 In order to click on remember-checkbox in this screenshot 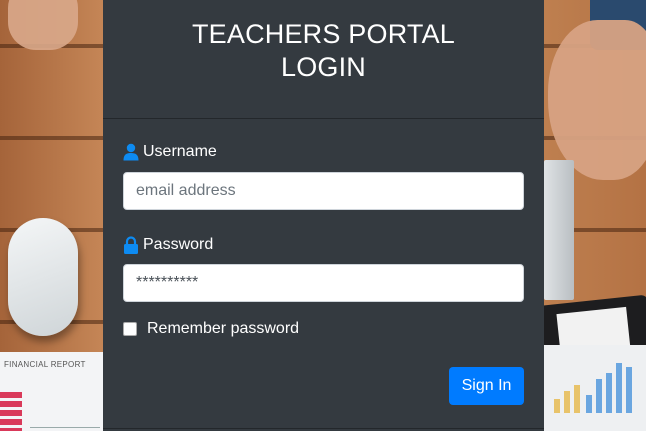, I will do `click(130, 329)`.